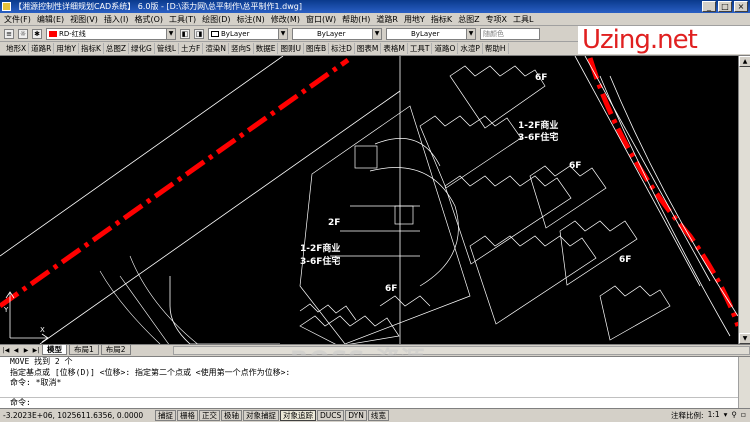  What do you see at coordinates (468, 19) in the screenshot?
I see `menu-item: 总图Z` at bounding box center [468, 19].